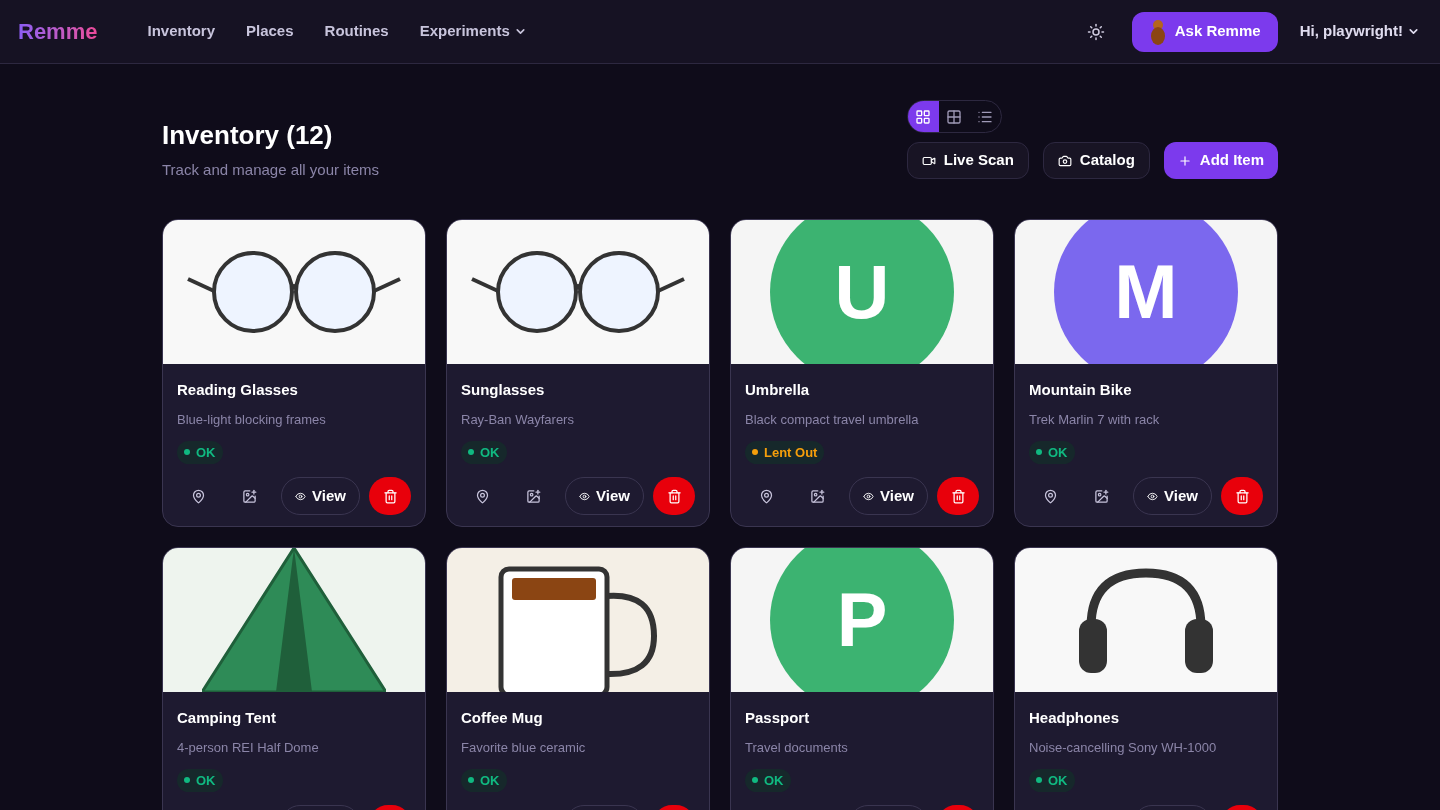  Describe the element at coordinates (248, 748) in the screenshot. I see `item-description: 4-person REI Half Dome` at that location.